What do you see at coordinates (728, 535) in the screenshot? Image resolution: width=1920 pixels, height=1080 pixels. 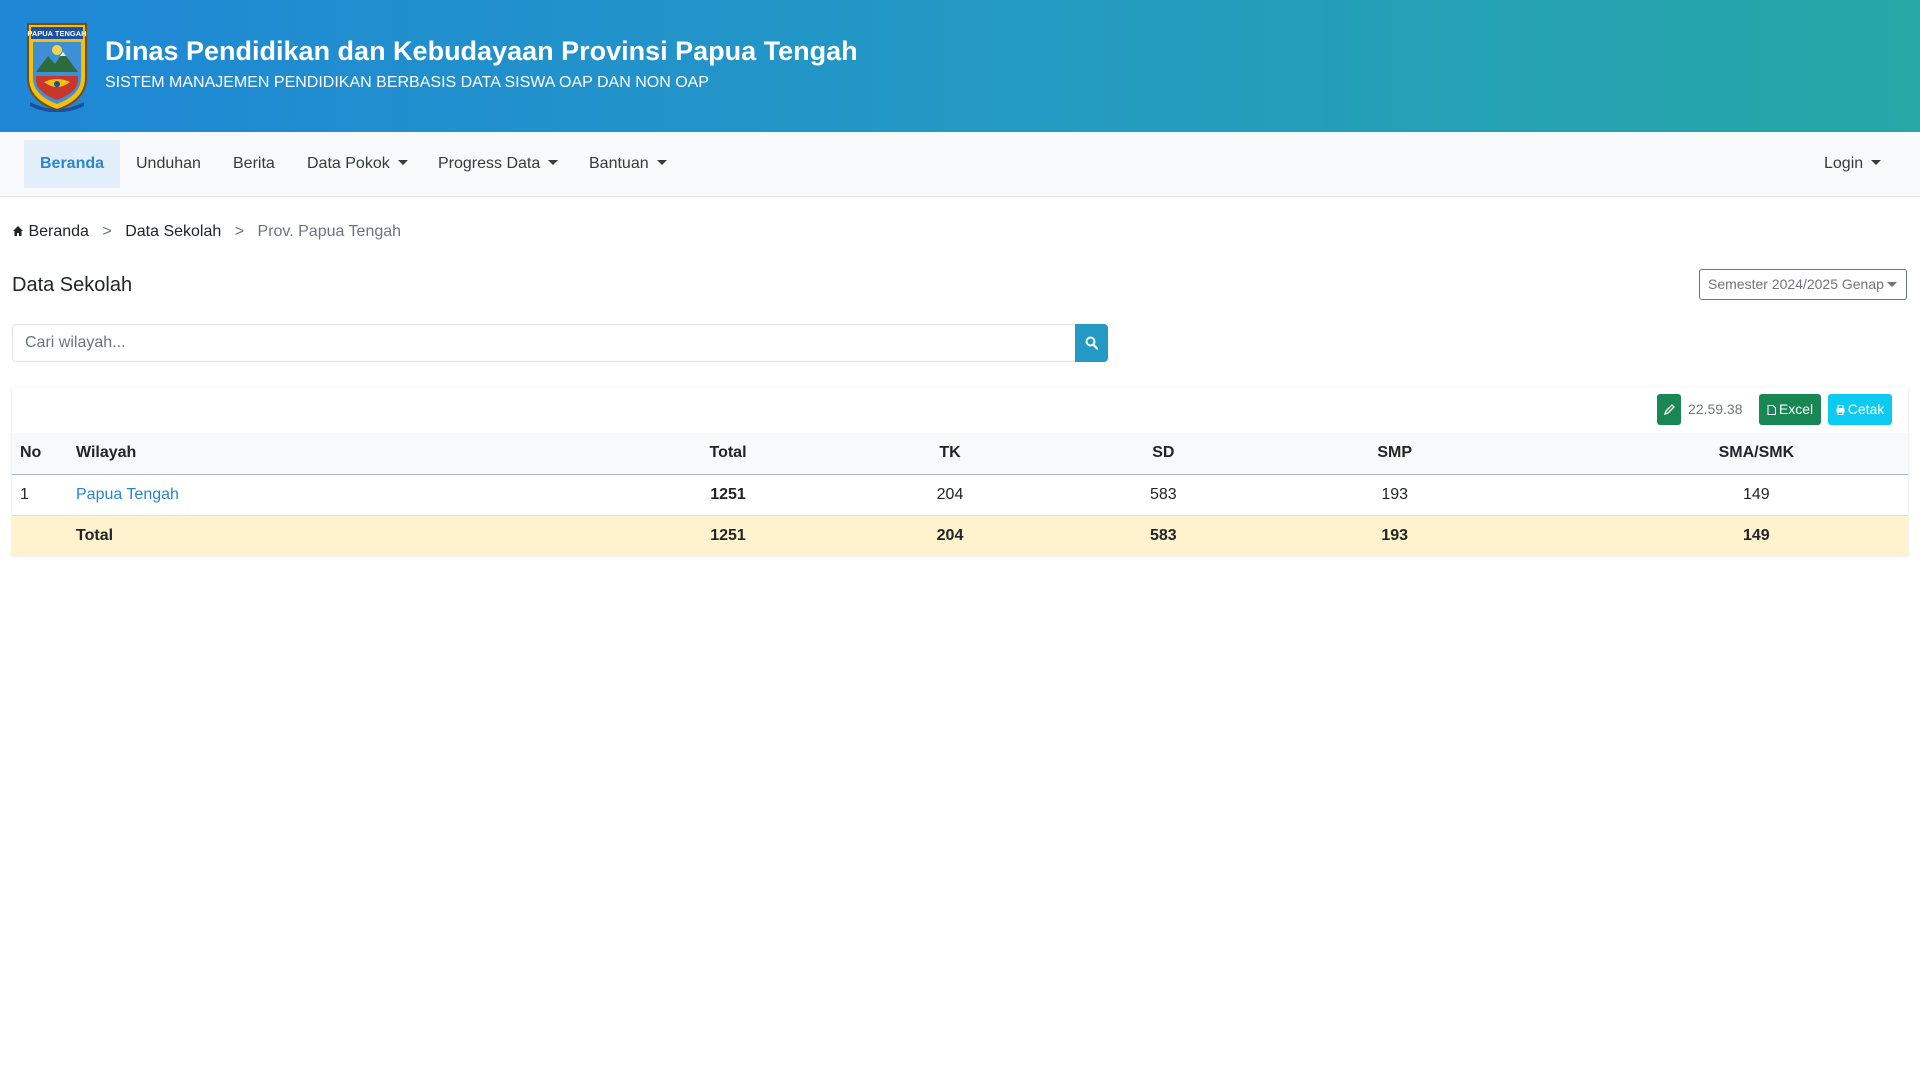 I see `total-cell-total: 1251` at bounding box center [728, 535].